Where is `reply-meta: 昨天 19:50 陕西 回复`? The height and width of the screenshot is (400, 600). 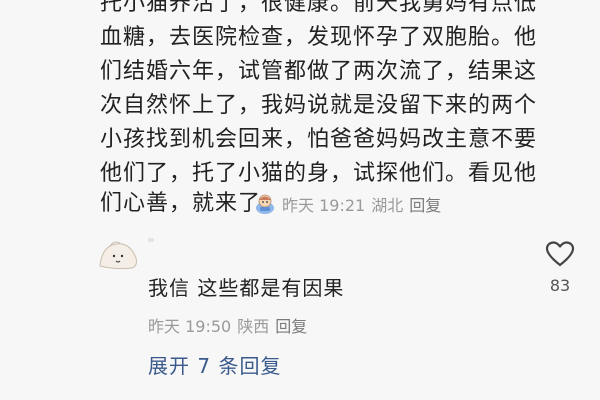
reply-meta: 昨天 19:50 陕西 回复 is located at coordinates (227, 325).